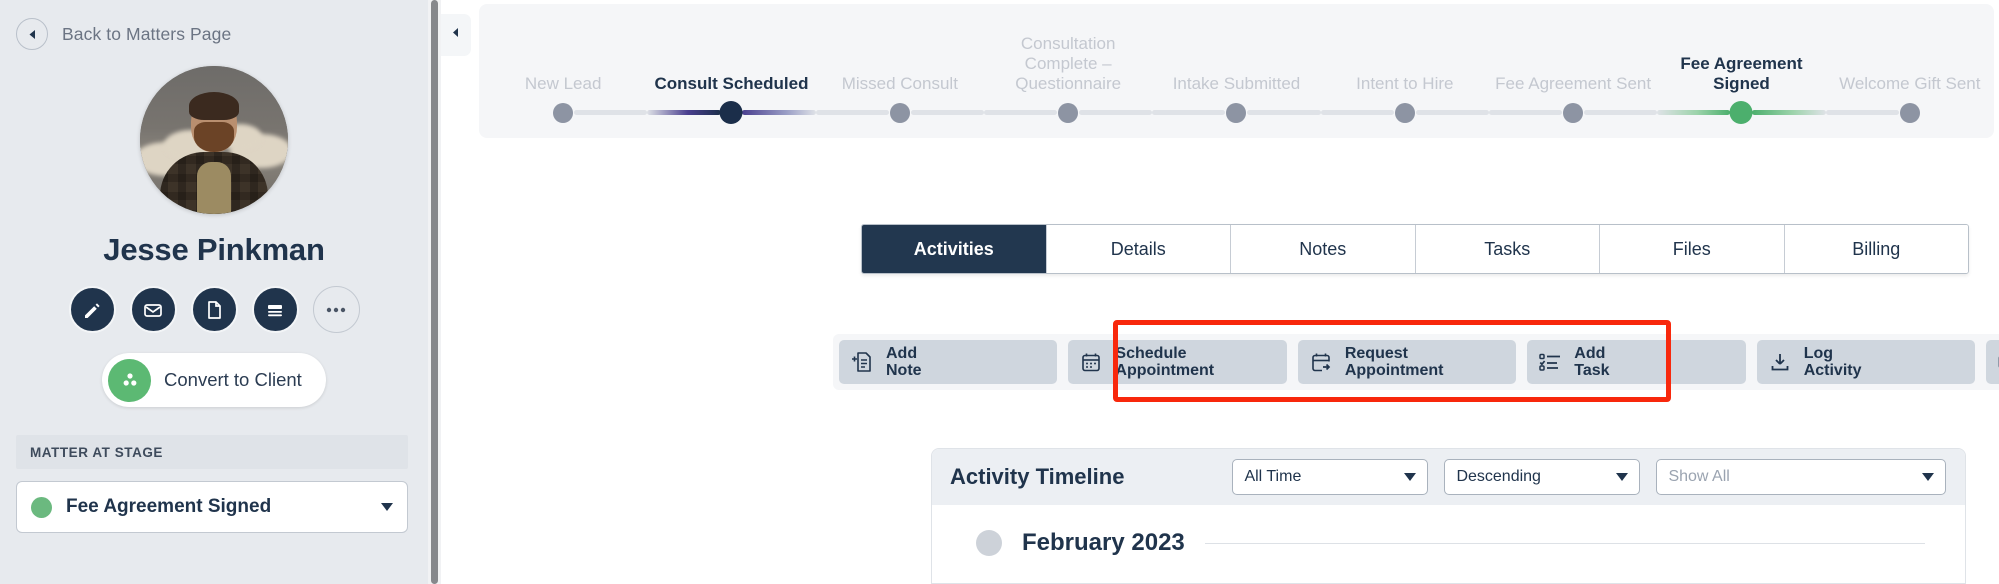 Image resolution: width=1999 pixels, height=584 pixels. I want to click on file-icon, so click(214, 309).